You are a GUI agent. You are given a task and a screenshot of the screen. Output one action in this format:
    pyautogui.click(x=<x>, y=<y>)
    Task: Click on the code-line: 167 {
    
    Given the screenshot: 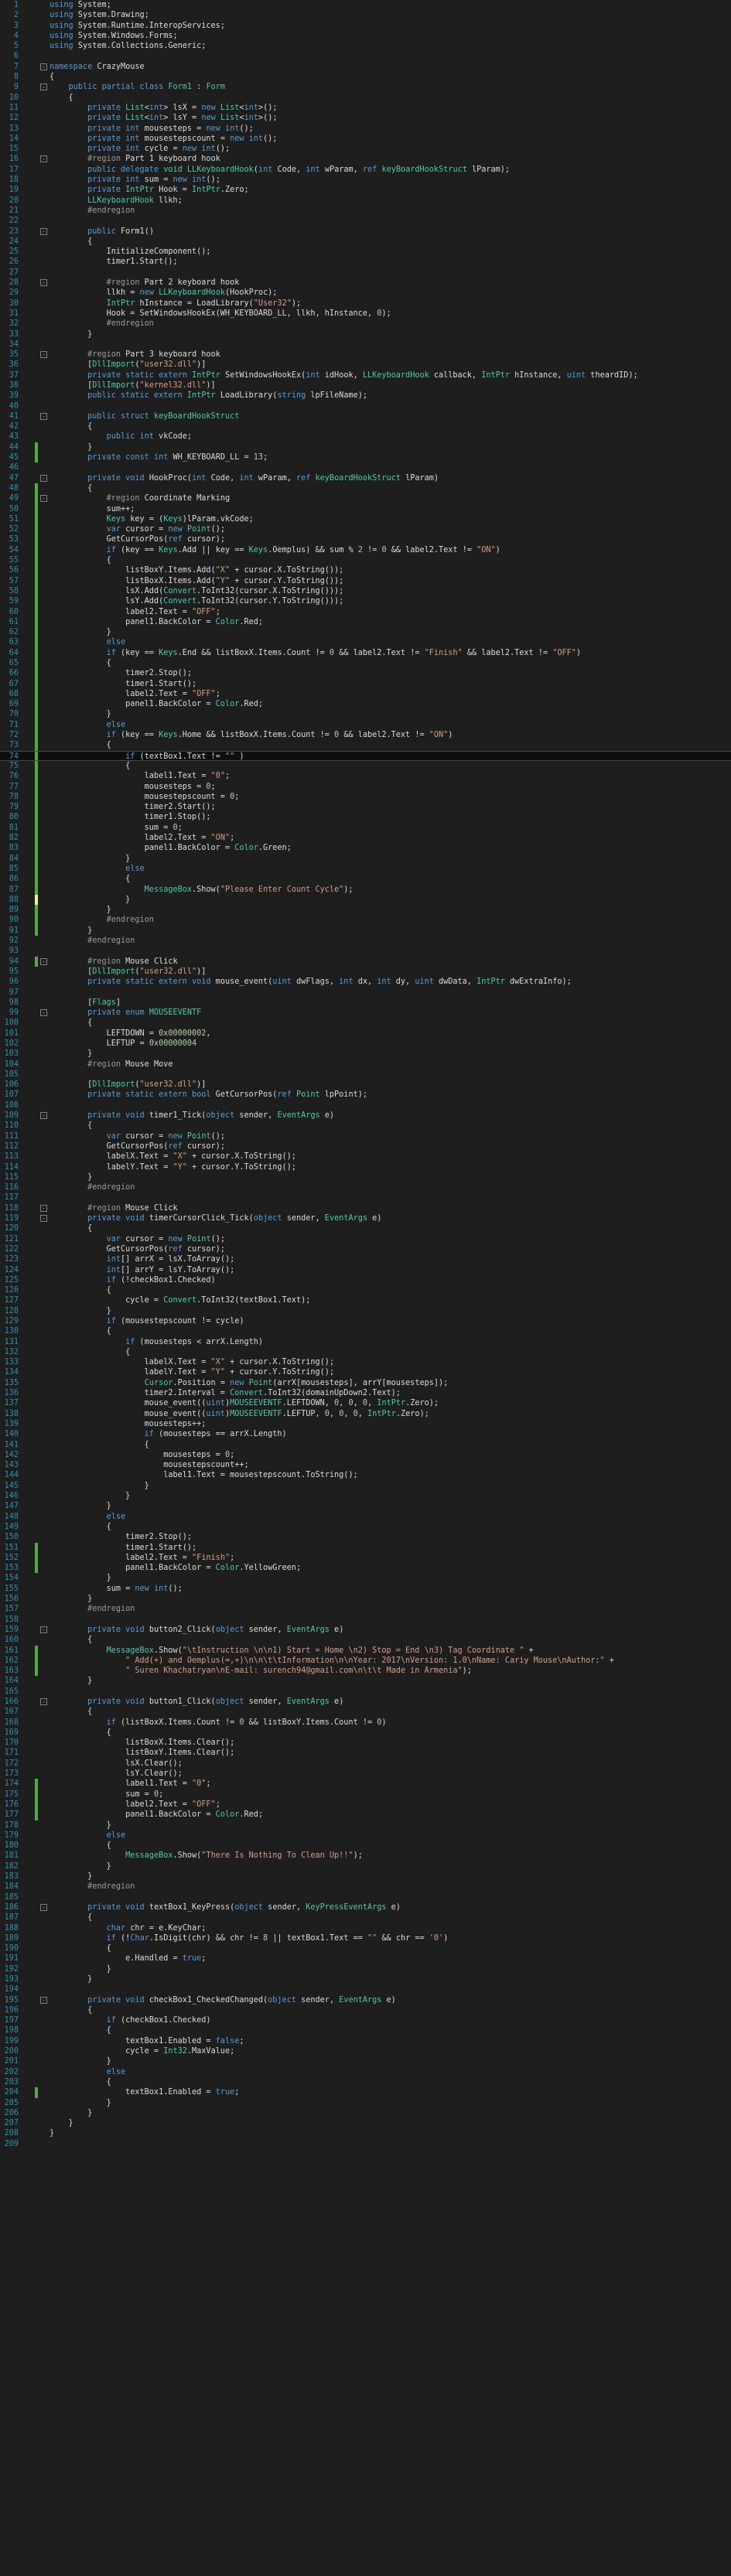 What is the action you would take?
    pyautogui.click(x=365, y=1712)
    